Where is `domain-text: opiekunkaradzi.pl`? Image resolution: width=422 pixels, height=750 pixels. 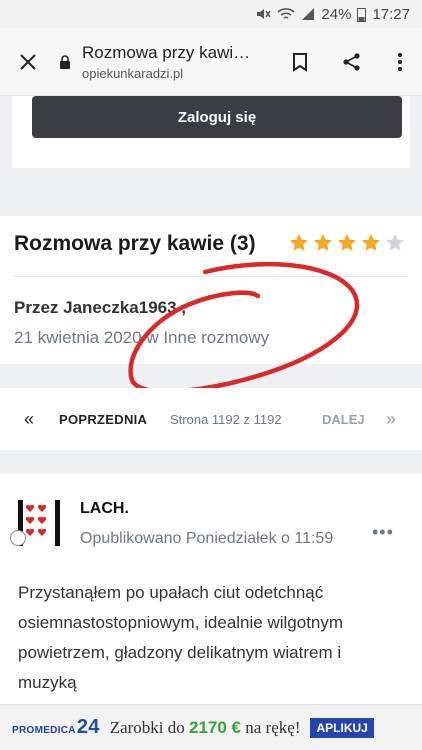 domain-text: opiekunkaradzi.pl is located at coordinates (133, 73).